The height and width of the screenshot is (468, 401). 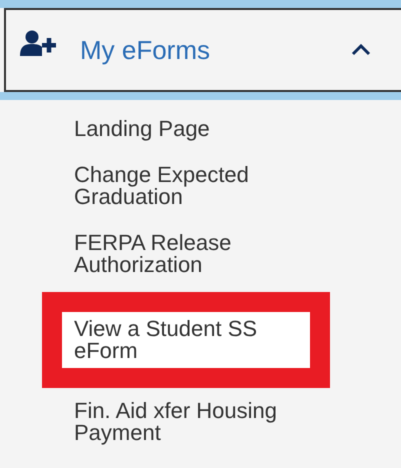 I want to click on menu-link: FERPA Release Authorization, so click(x=192, y=258).